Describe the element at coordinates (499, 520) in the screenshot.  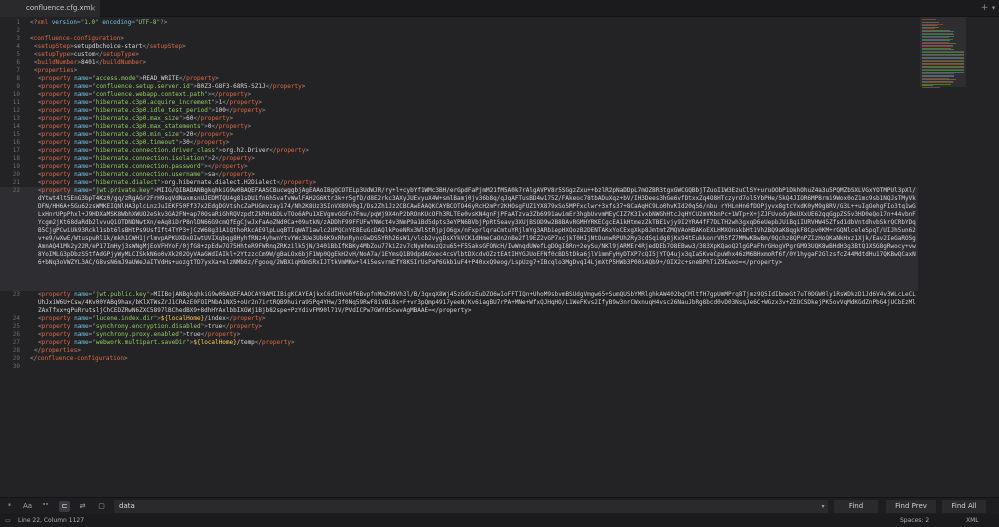
I see `status-bar: ▭ Line 22, Column 1127 Spaces: 2 XML` at that location.